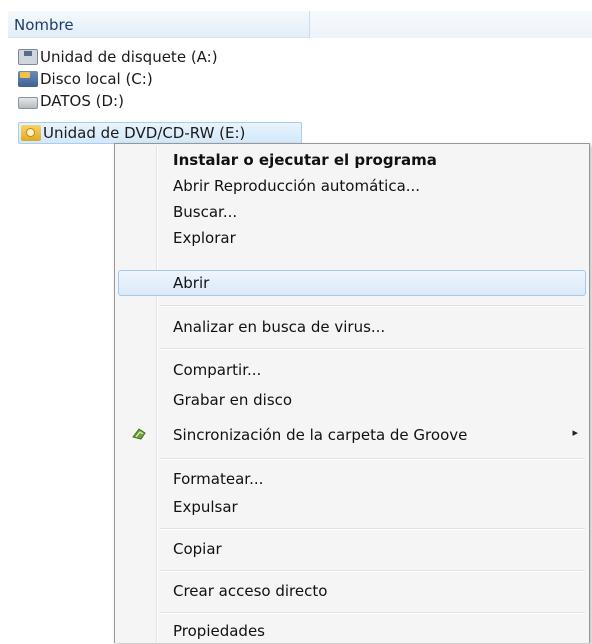  What do you see at coordinates (352, 631) in the screenshot?
I see `menu-item-properties: Propiedades` at bounding box center [352, 631].